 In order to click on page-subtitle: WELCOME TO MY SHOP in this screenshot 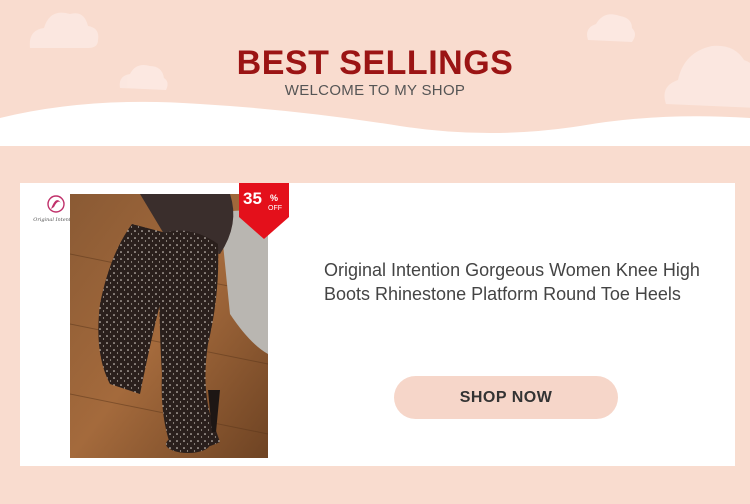, I will do `click(375, 90)`.